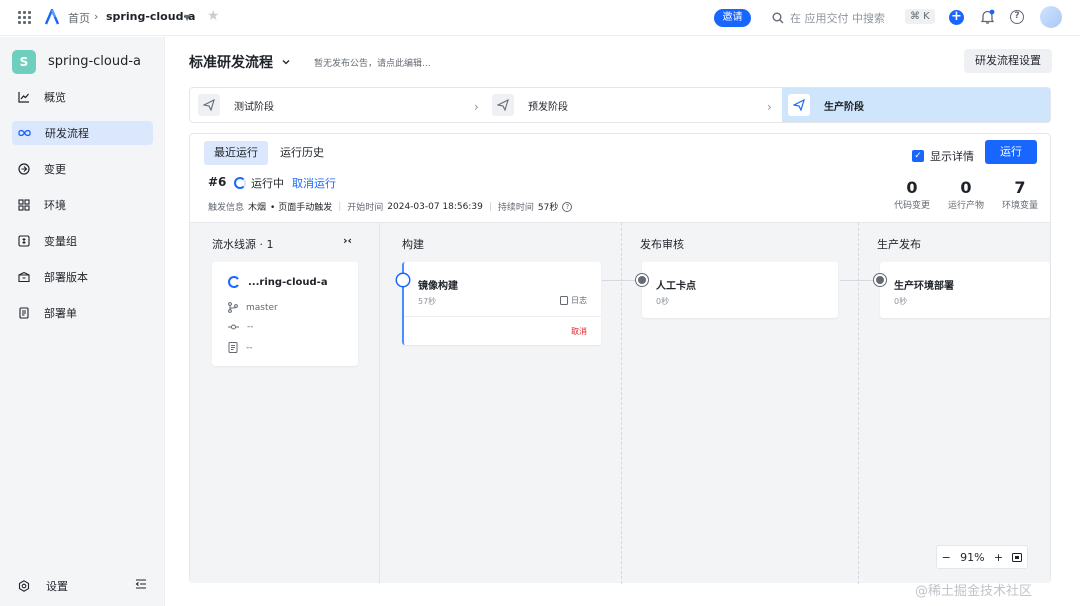 This screenshot has width=1080, height=606. Describe the element at coordinates (82, 205) in the screenshot. I see `sidebar-item-environments: 环境` at that location.